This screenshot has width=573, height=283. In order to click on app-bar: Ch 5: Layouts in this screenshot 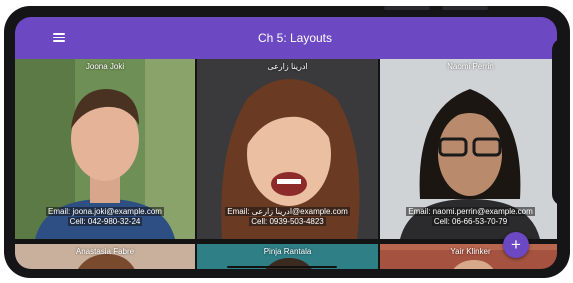, I will do `click(286, 38)`.